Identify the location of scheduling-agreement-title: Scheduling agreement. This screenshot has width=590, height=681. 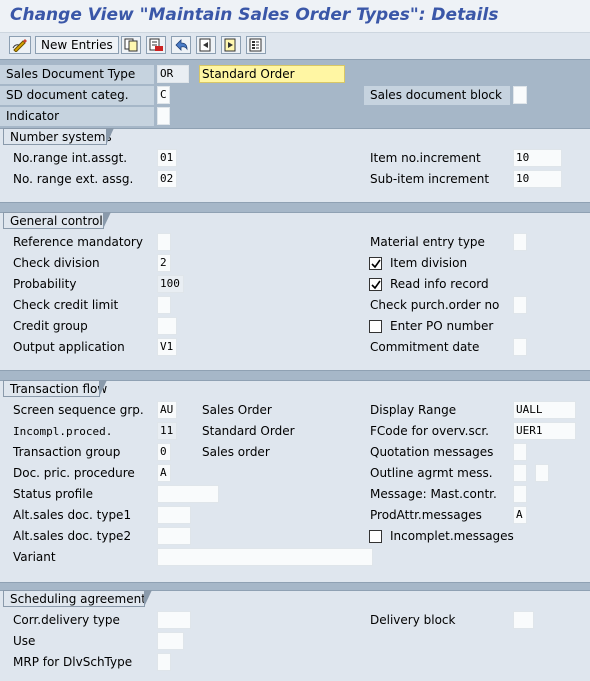
(77, 598).